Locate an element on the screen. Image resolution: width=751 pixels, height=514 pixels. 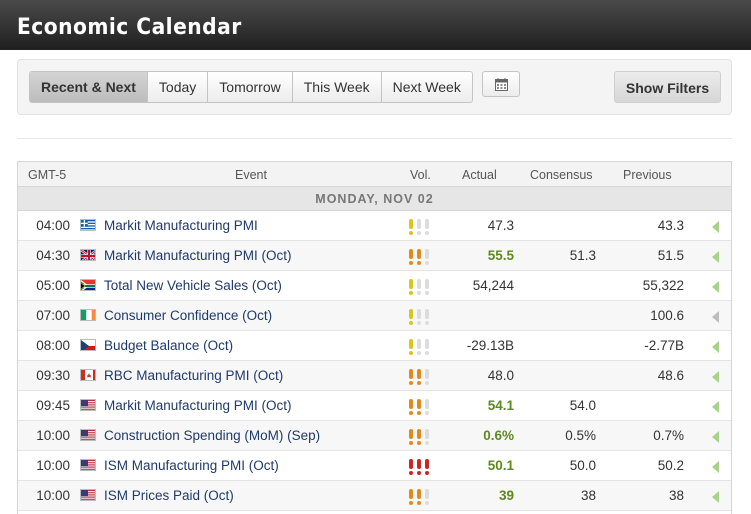
previous-value: 50.2 is located at coordinates (670, 465).